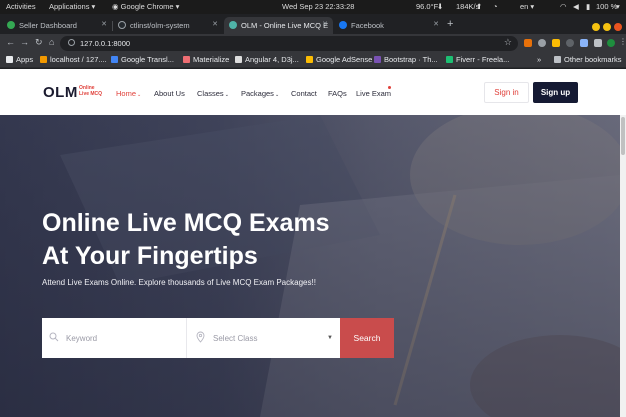 The image size is (626, 417). Describe the element at coordinates (611, 43) in the screenshot. I see `profile-avatar` at that location.